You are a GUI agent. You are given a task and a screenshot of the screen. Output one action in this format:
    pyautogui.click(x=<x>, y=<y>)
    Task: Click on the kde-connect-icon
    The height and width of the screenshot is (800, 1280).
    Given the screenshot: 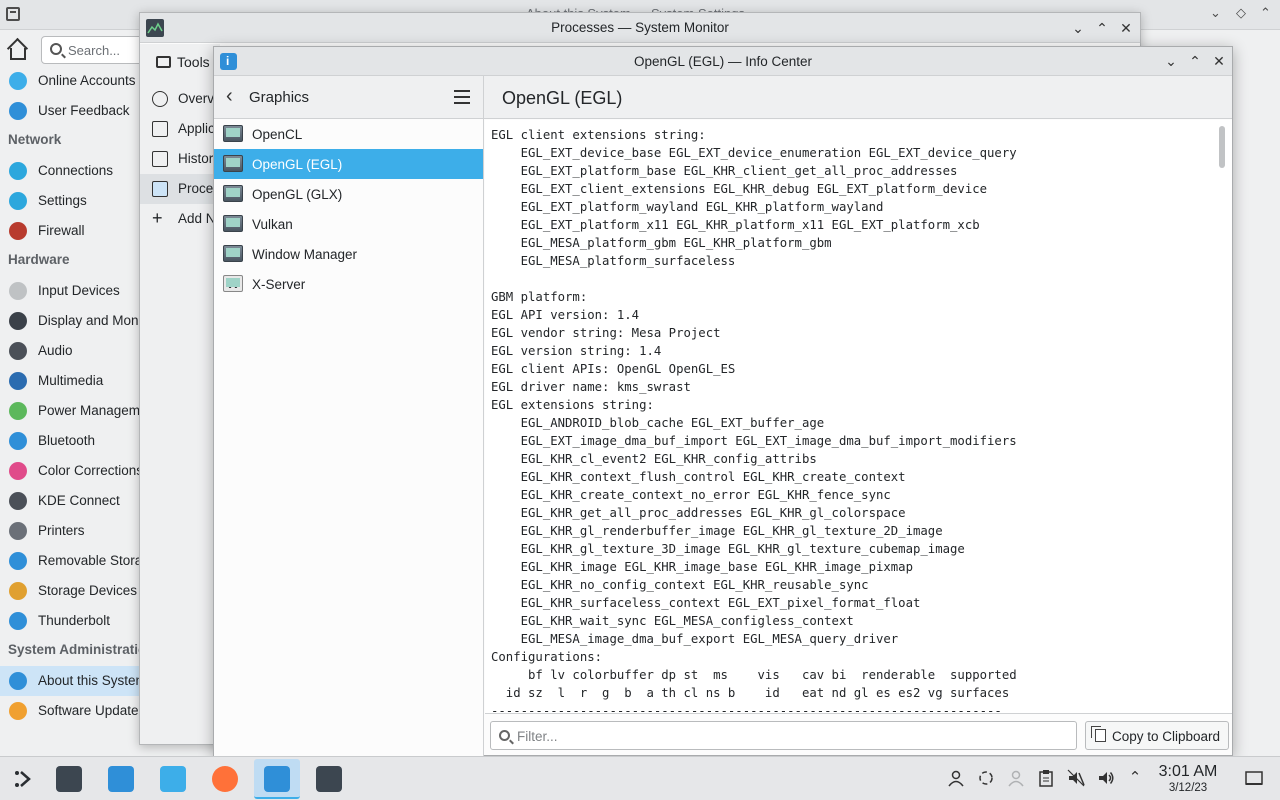 What is the action you would take?
    pyautogui.click(x=986, y=778)
    